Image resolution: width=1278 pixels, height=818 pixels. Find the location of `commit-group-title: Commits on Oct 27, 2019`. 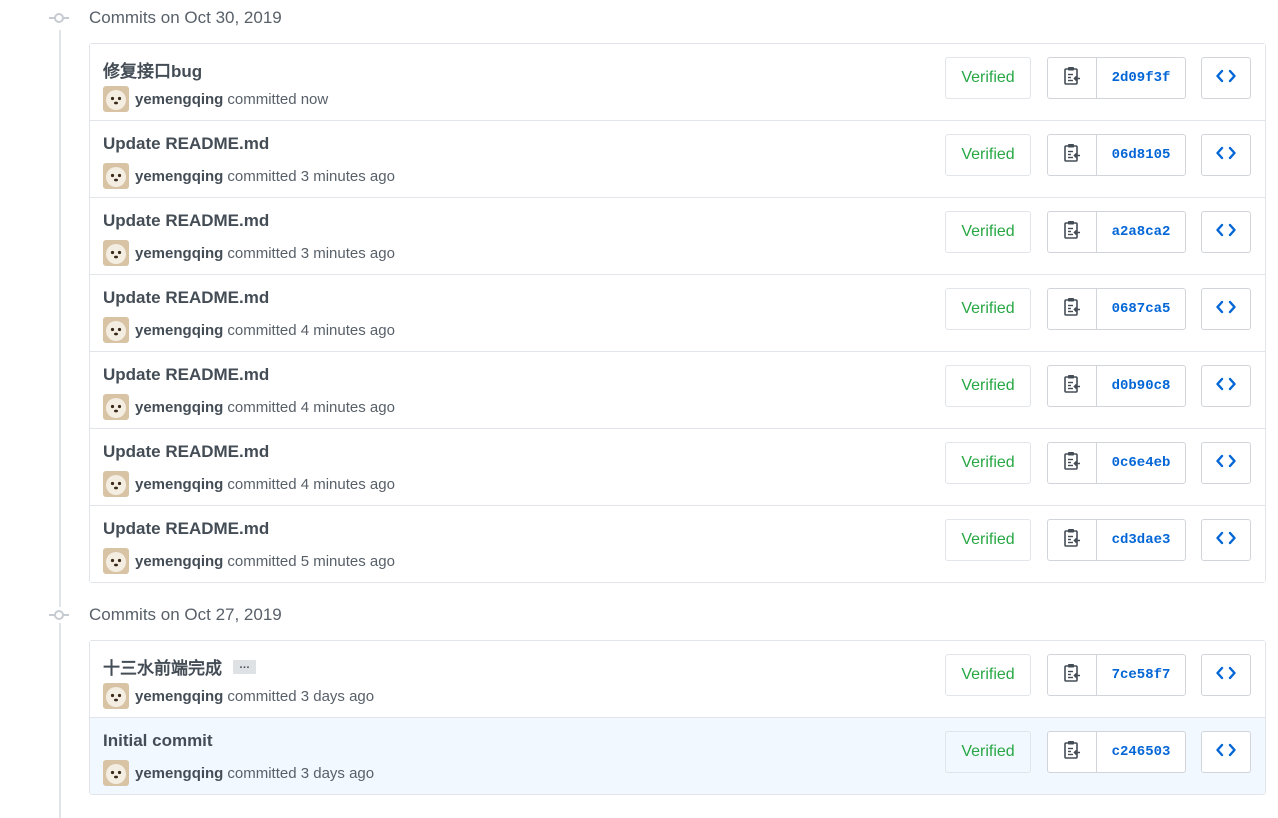

commit-group-title: Commits on Oct 27, 2019 is located at coordinates (185, 614).